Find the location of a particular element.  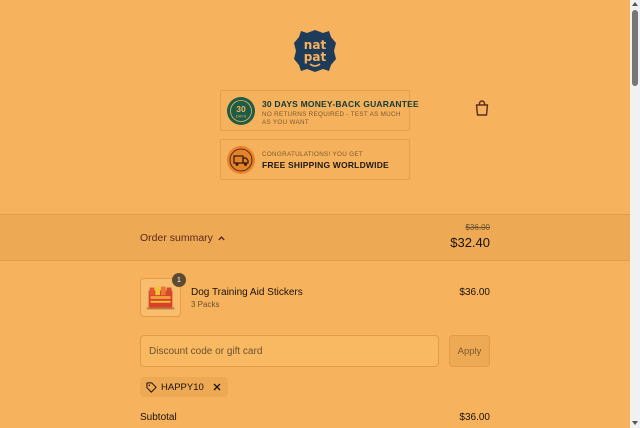

order-summary-label: Order summary is located at coordinates (176, 238).